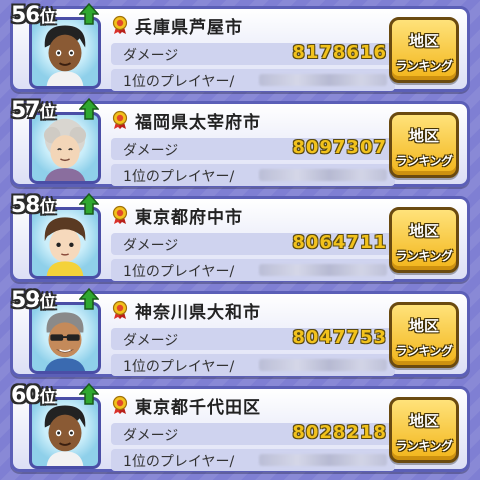  Describe the element at coordinates (339, 432) in the screenshot. I see `damage-value: 8028218` at that location.